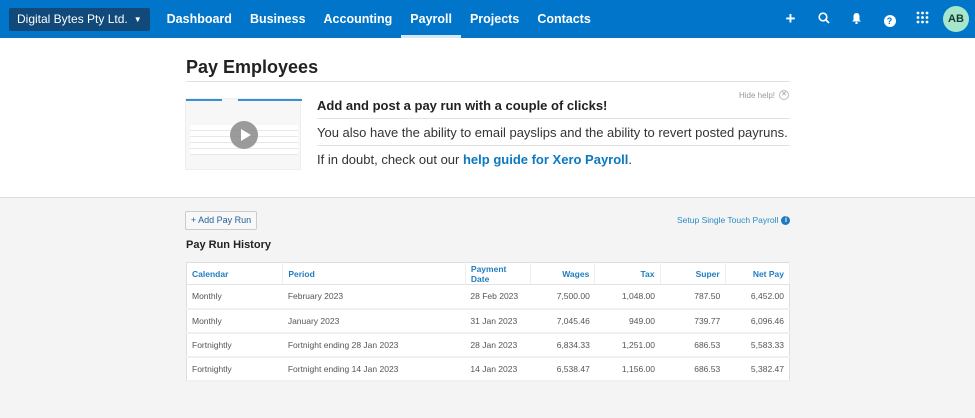 The image size is (975, 418). What do you see at coordinates (786, 220) in the screenshot?
I see `info-icon: i` at bounding box center [786, 220].